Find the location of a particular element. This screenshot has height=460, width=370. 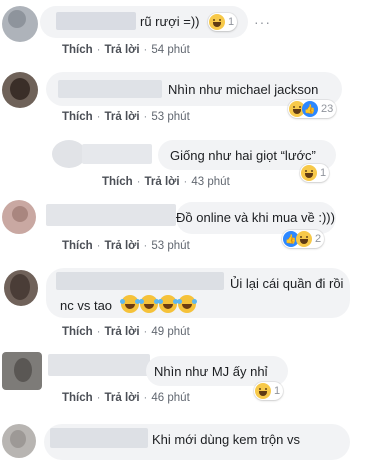

comment-text-line-1: Ủi lại cái quần đi rồi is located at coordinates (287, 283).